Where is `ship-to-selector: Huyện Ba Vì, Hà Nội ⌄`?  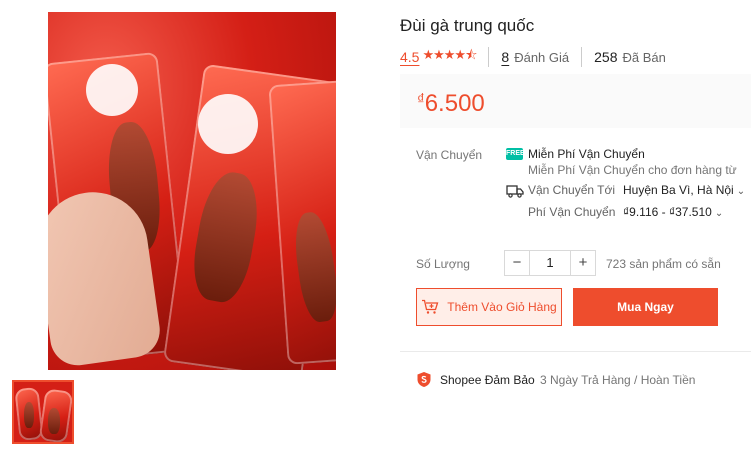
ship-to-selector: Huyện Ba Vì, Hà Nội ⌄ is located at coordinates (684, 190).